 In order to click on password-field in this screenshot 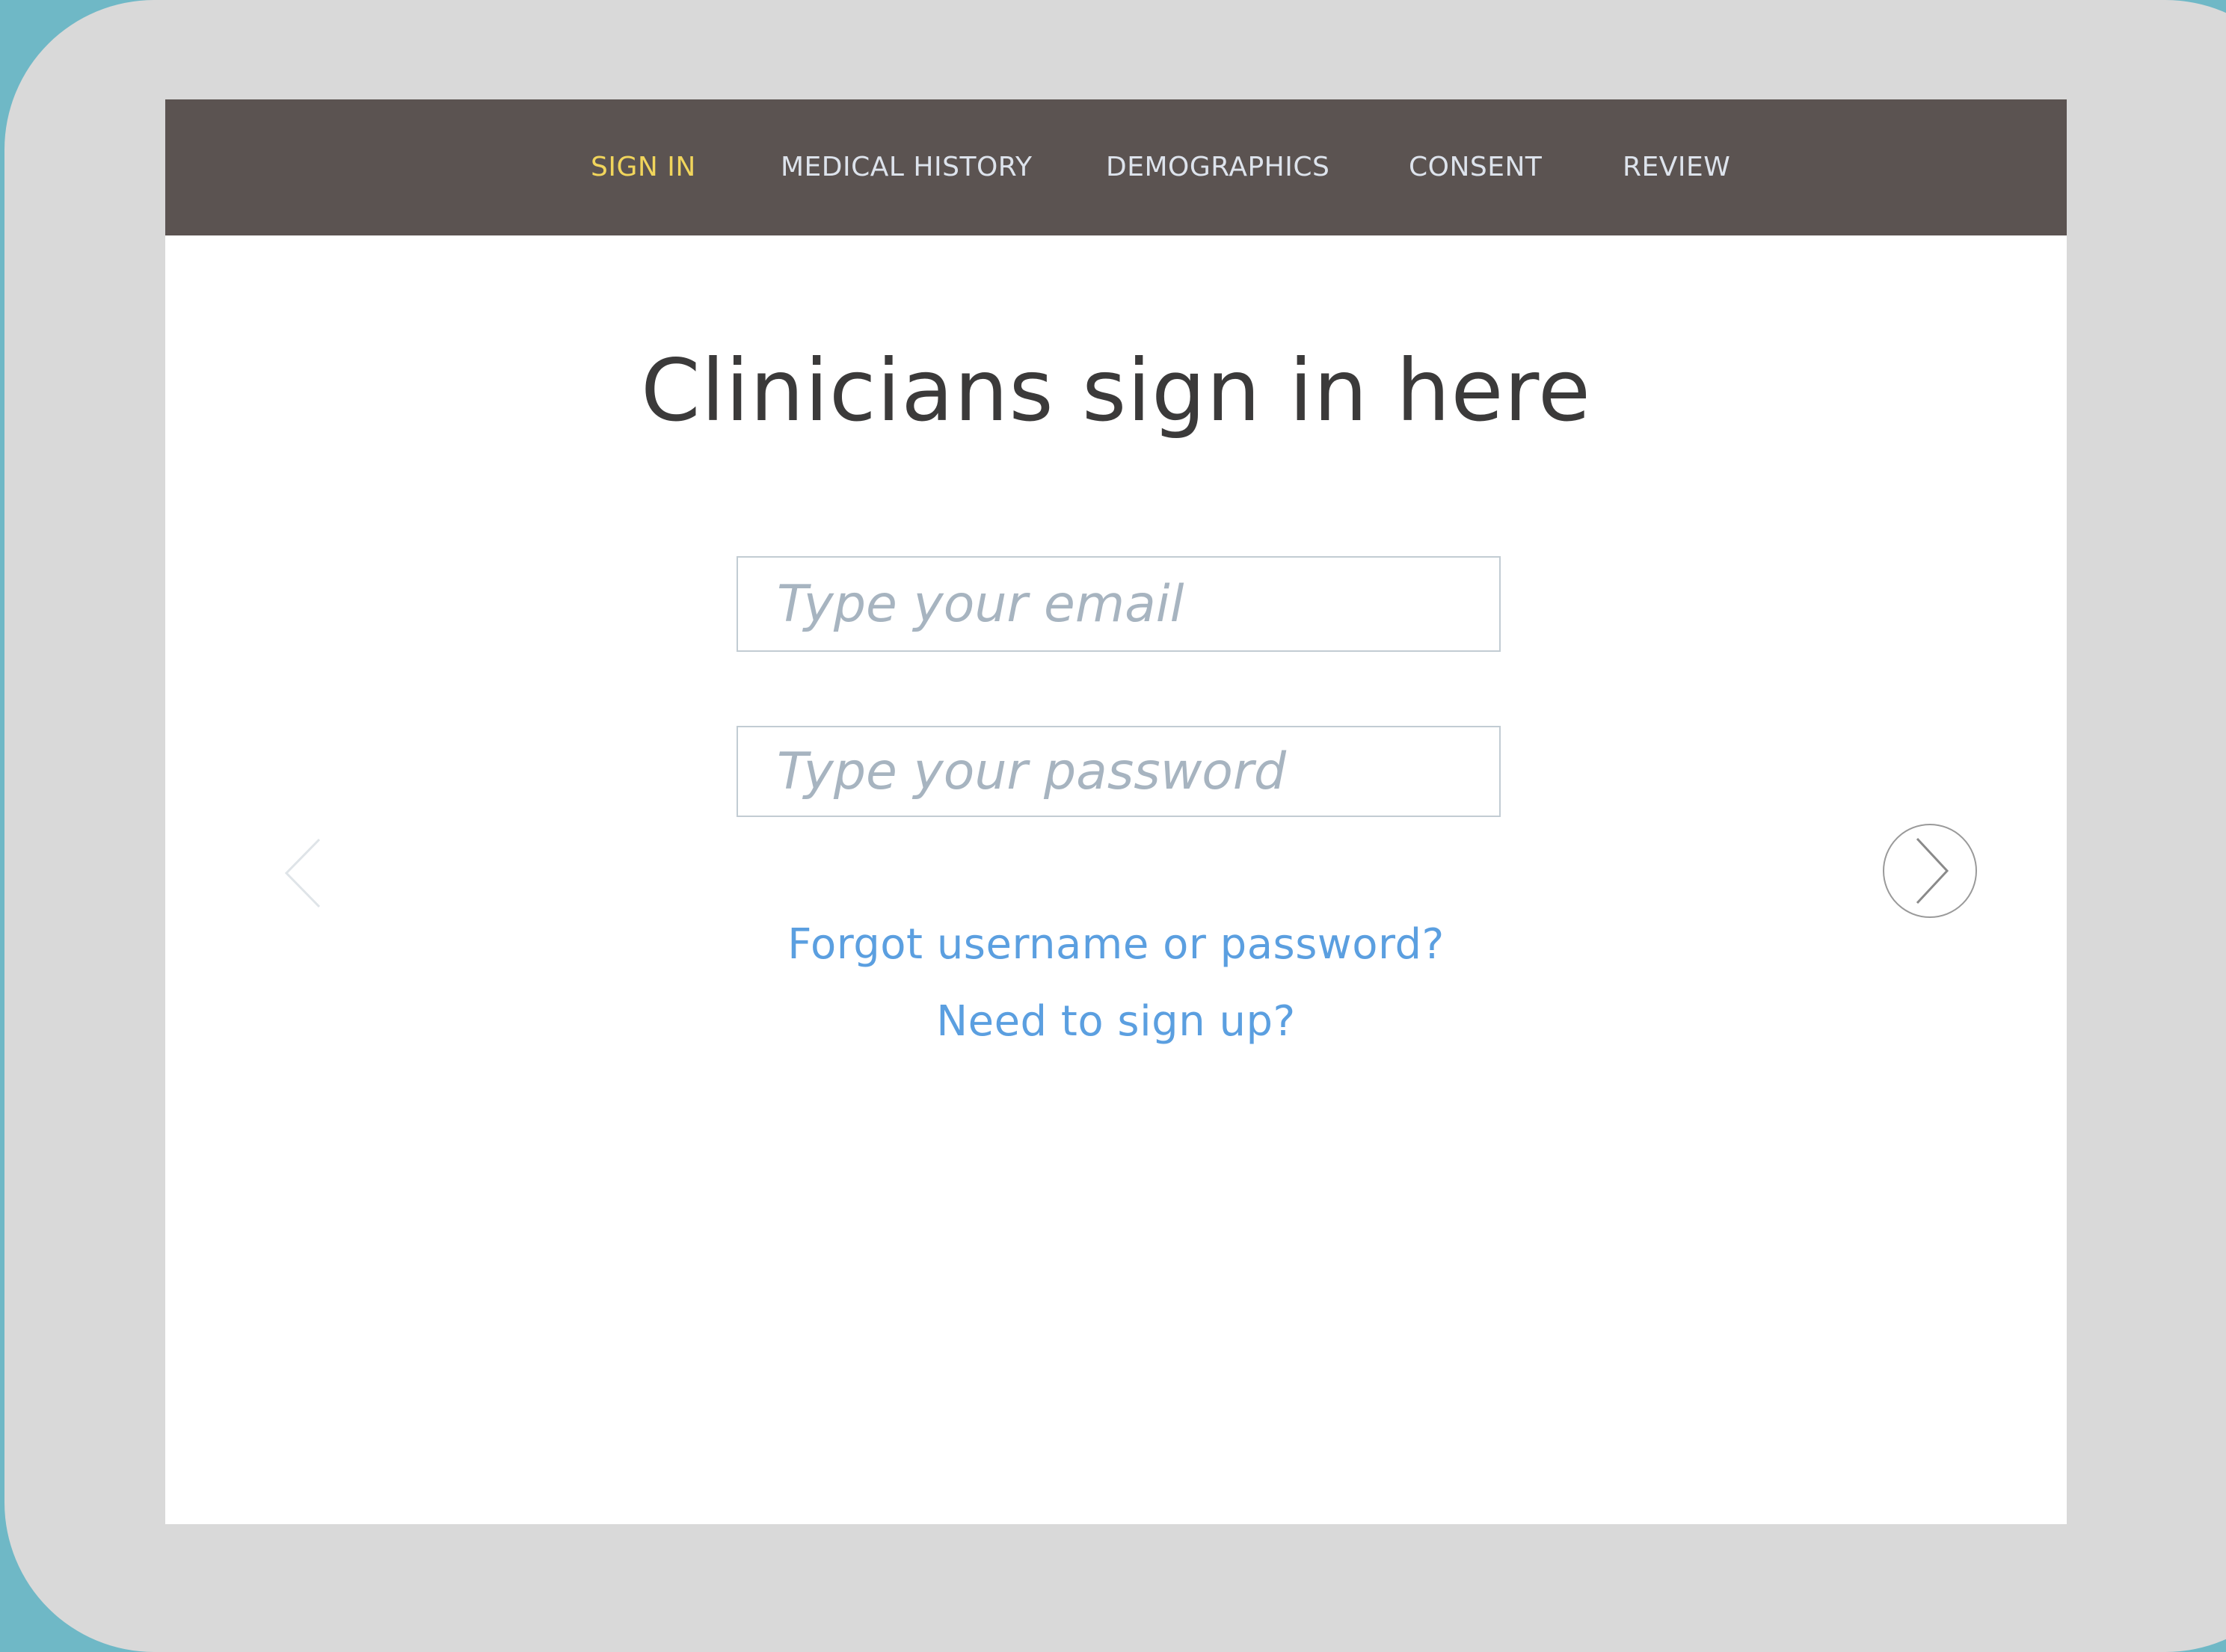, I will do `click(1119, 772)`.